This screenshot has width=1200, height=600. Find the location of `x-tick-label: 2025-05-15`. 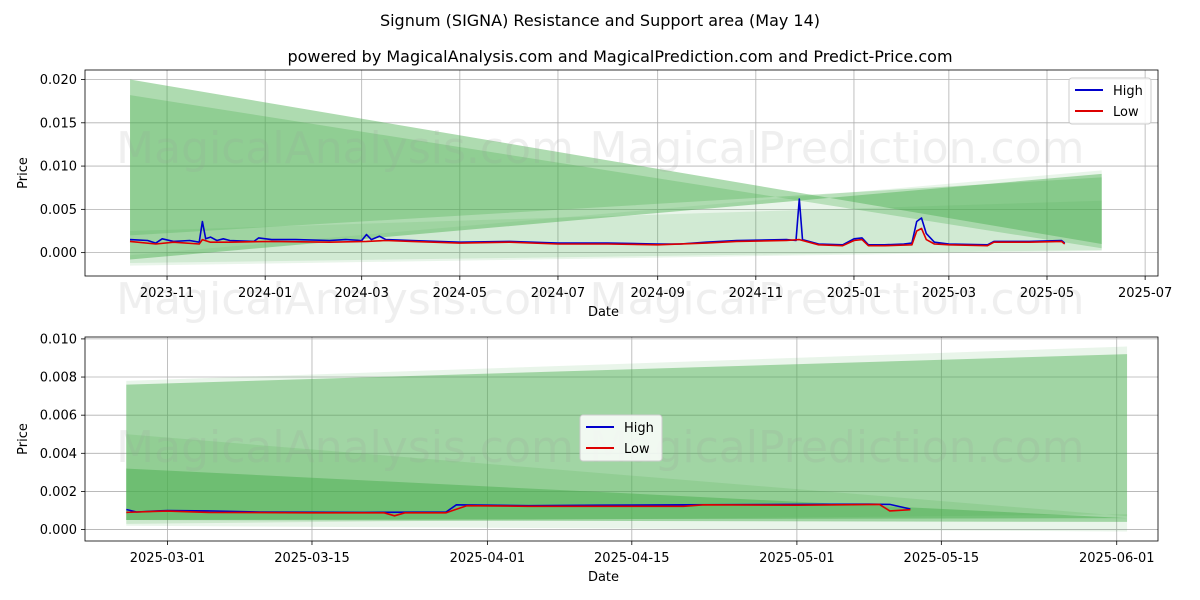

x-tick-label: 2025-05-15 is located at coordinates (942, 558).